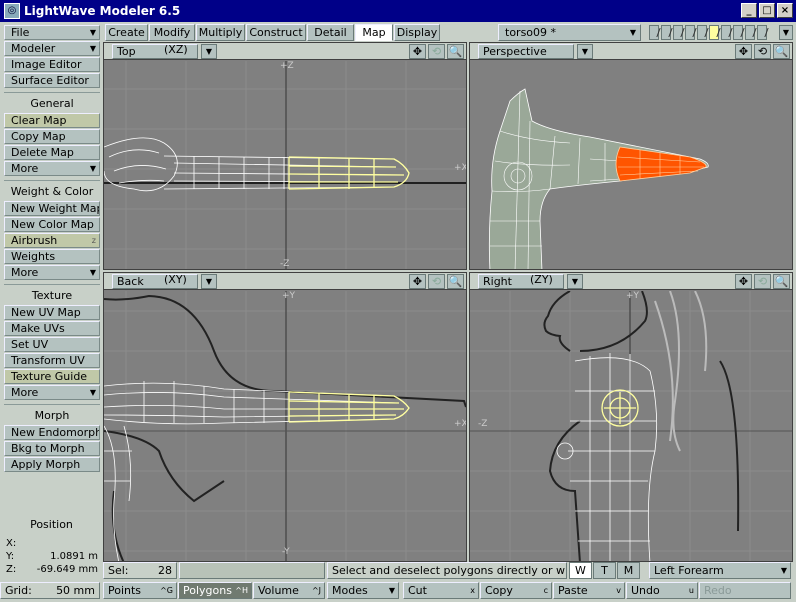 The height and width of the screenshot is (602, 796). Describe the element at coordinates (738, 32) in the screenshot. I see `layer-8-button` at that location.